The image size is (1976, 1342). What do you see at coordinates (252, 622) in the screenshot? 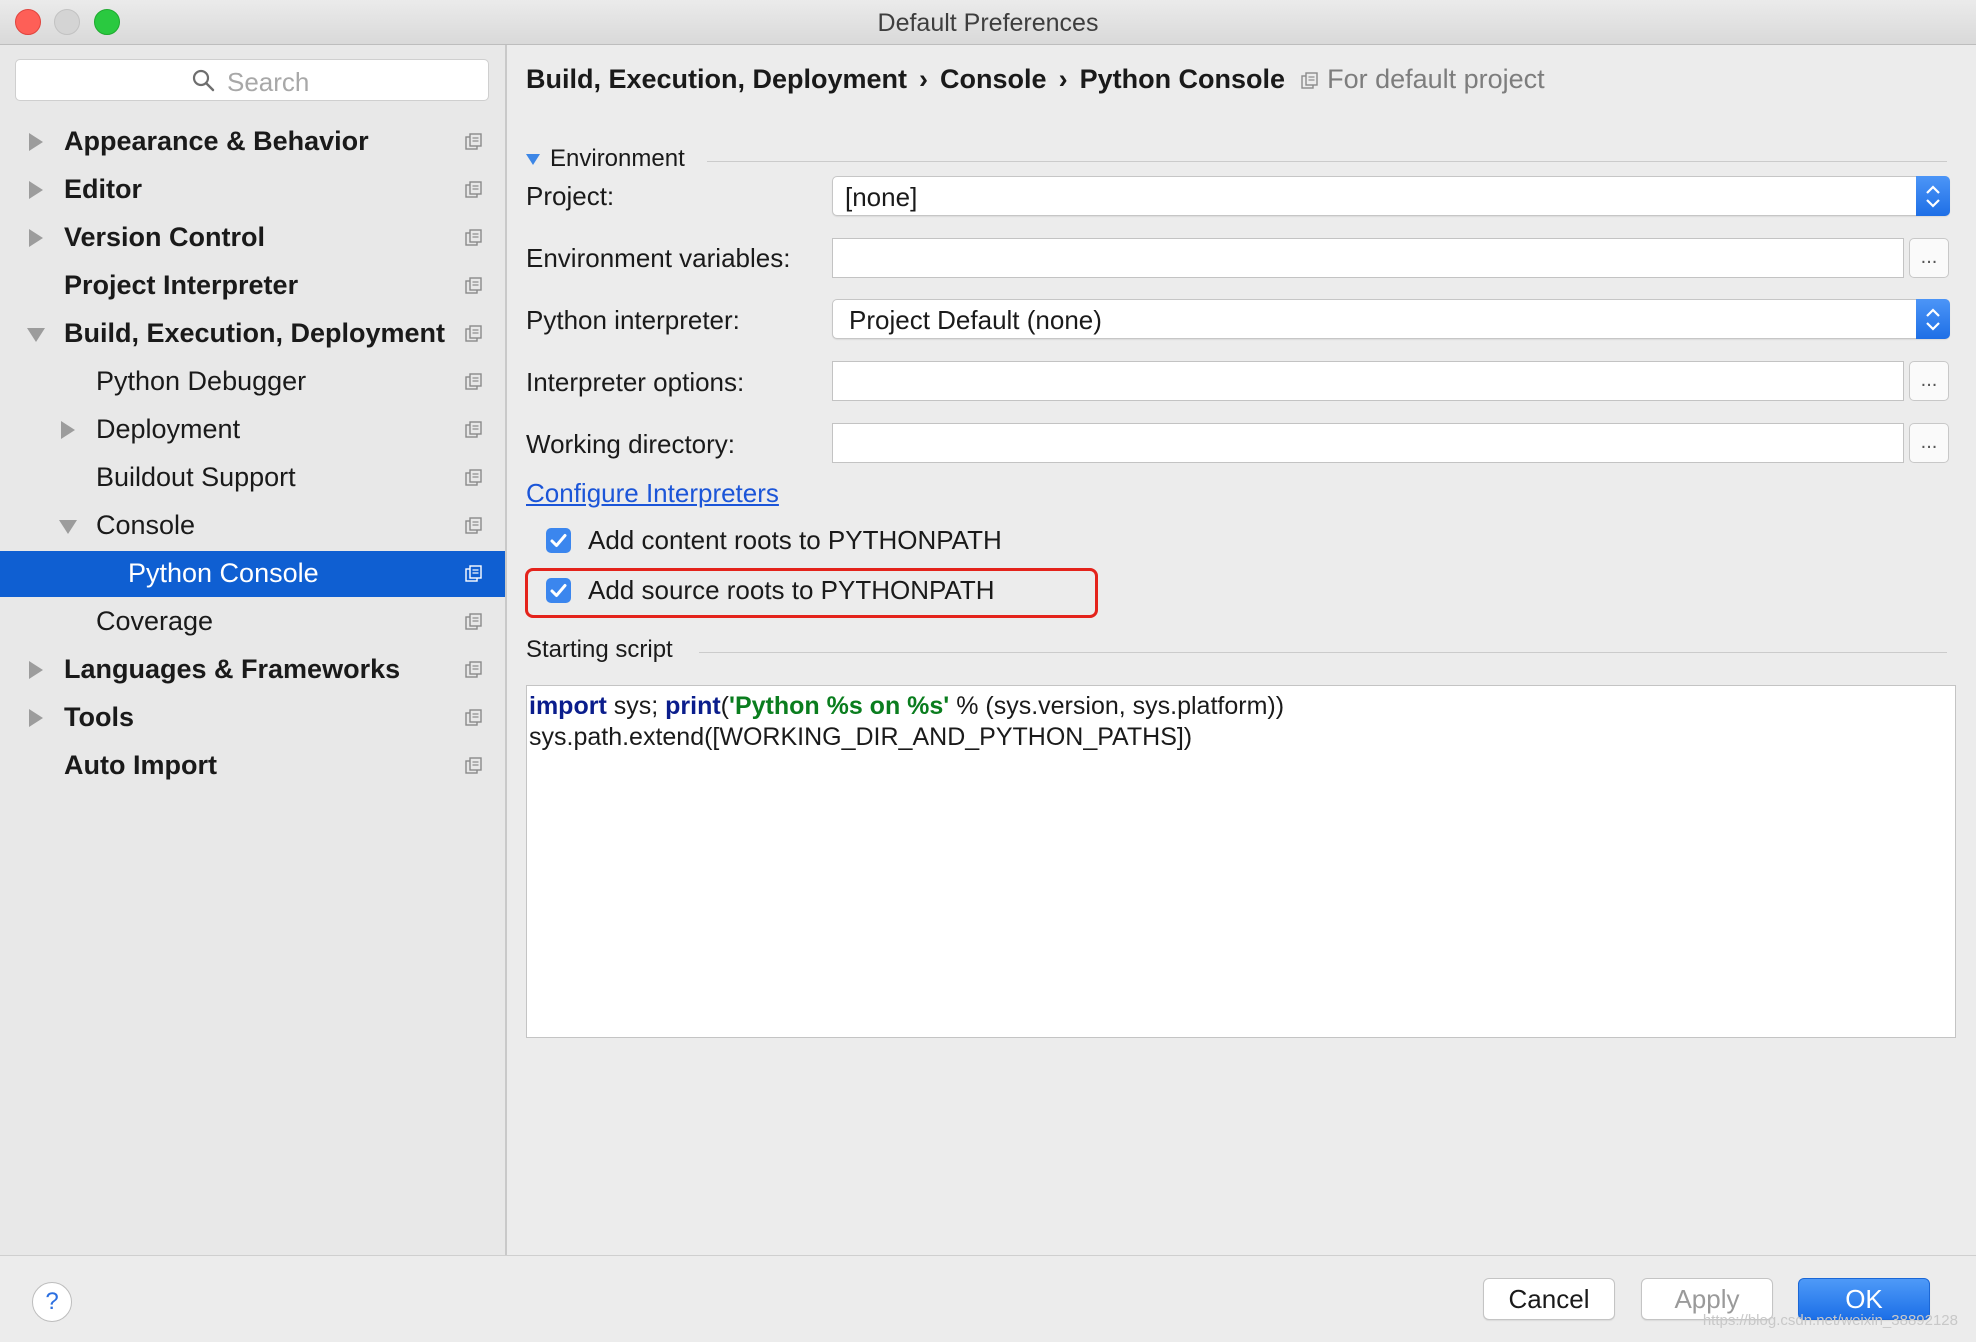
I see `sidebar-item: Coverage` at bounding box center [252, 622].